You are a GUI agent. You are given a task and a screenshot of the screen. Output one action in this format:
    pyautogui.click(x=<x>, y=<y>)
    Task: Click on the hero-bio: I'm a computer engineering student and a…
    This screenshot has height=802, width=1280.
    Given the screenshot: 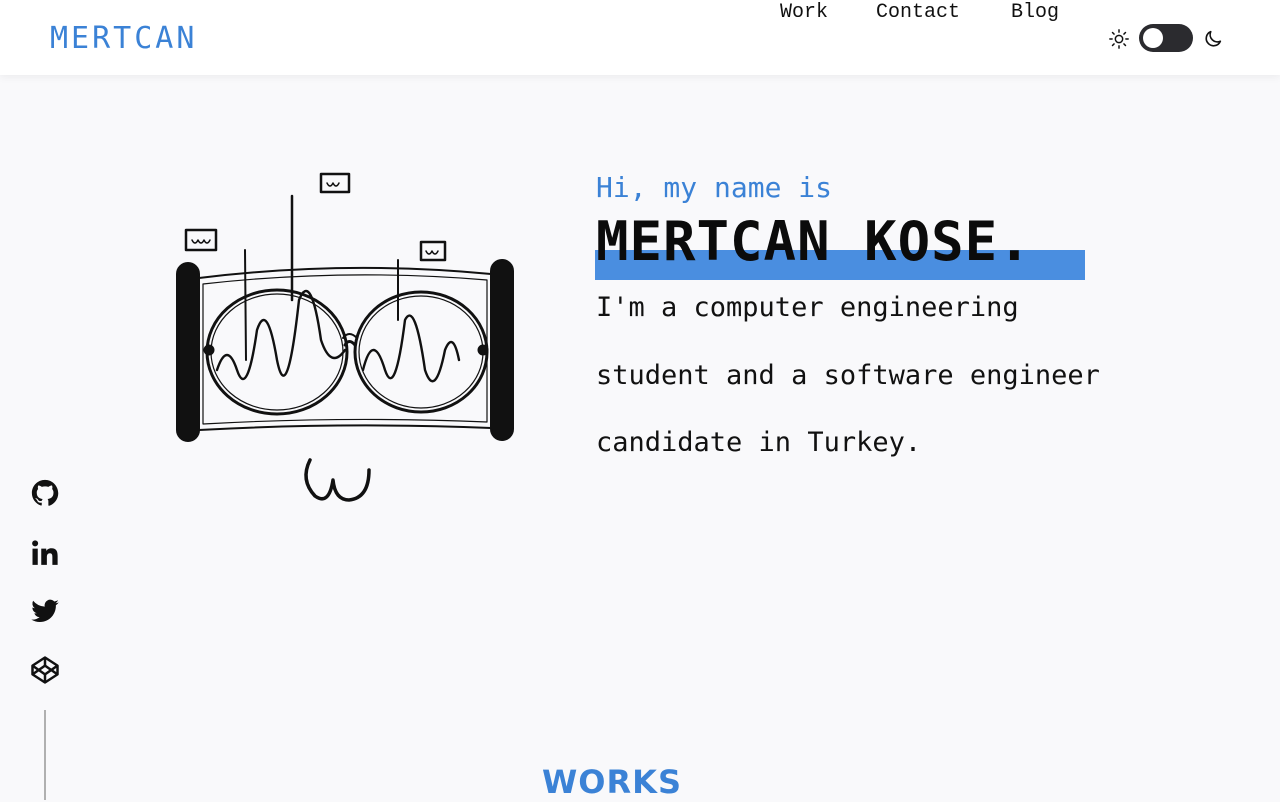 What is the action you would take?
    pyautogui.click(x=848, y=375)
    